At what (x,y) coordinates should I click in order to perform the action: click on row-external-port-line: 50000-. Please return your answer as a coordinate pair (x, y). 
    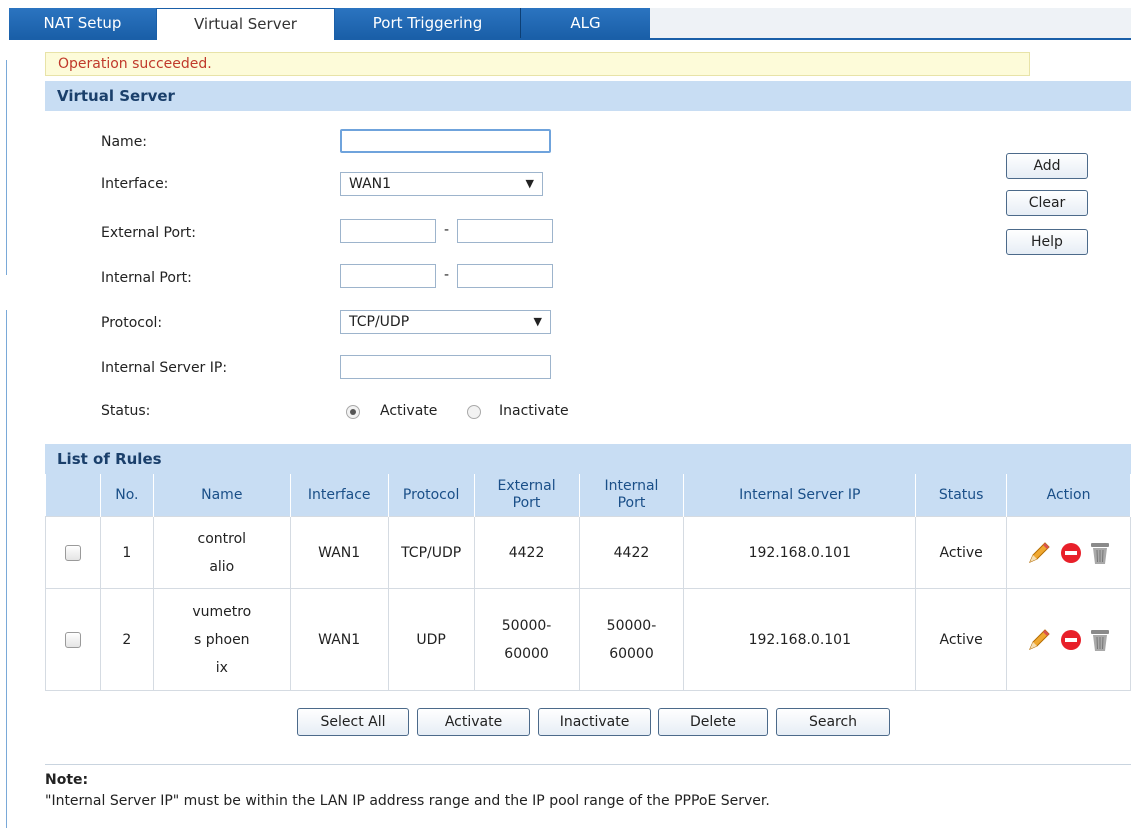
    Looking at the image, I should click on (526, 625).